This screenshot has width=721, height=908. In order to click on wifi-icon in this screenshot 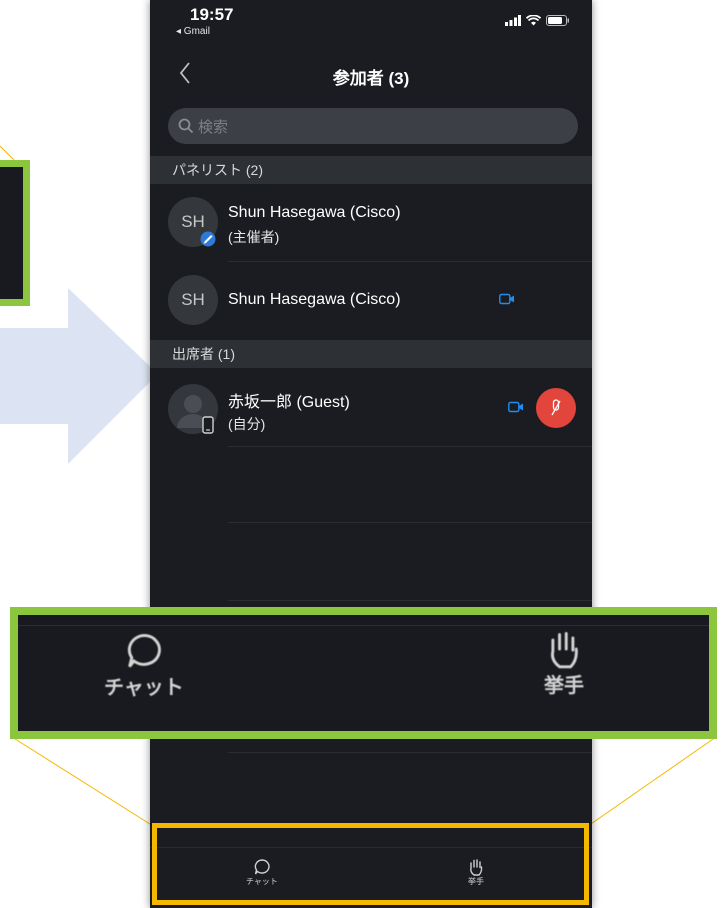, I will do `click(533, 20)`.